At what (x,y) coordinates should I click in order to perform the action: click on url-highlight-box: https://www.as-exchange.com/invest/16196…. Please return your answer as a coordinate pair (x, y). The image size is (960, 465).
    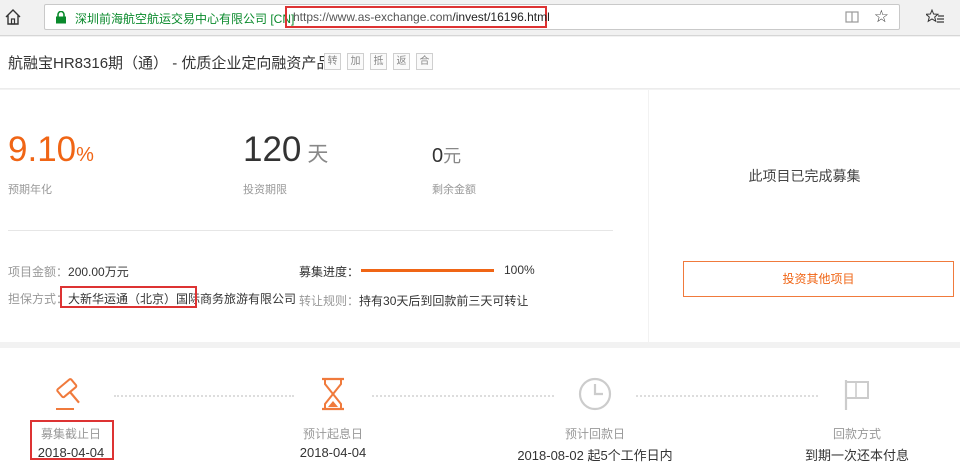
    Looking at the image, I should click on (417, 17).